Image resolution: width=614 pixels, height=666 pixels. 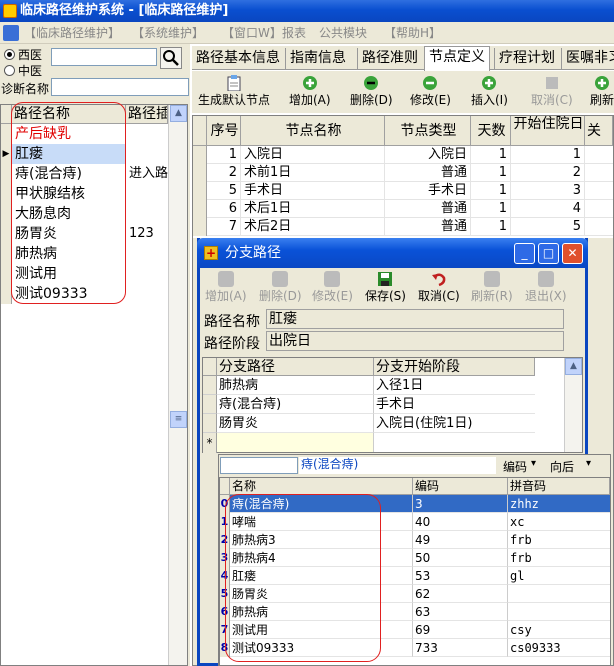 What do you see at coordinates (403, 227) in the screenshot?
I see `node-row: 7 术后2日 普通 1 5` at bounding box center [403, 227].